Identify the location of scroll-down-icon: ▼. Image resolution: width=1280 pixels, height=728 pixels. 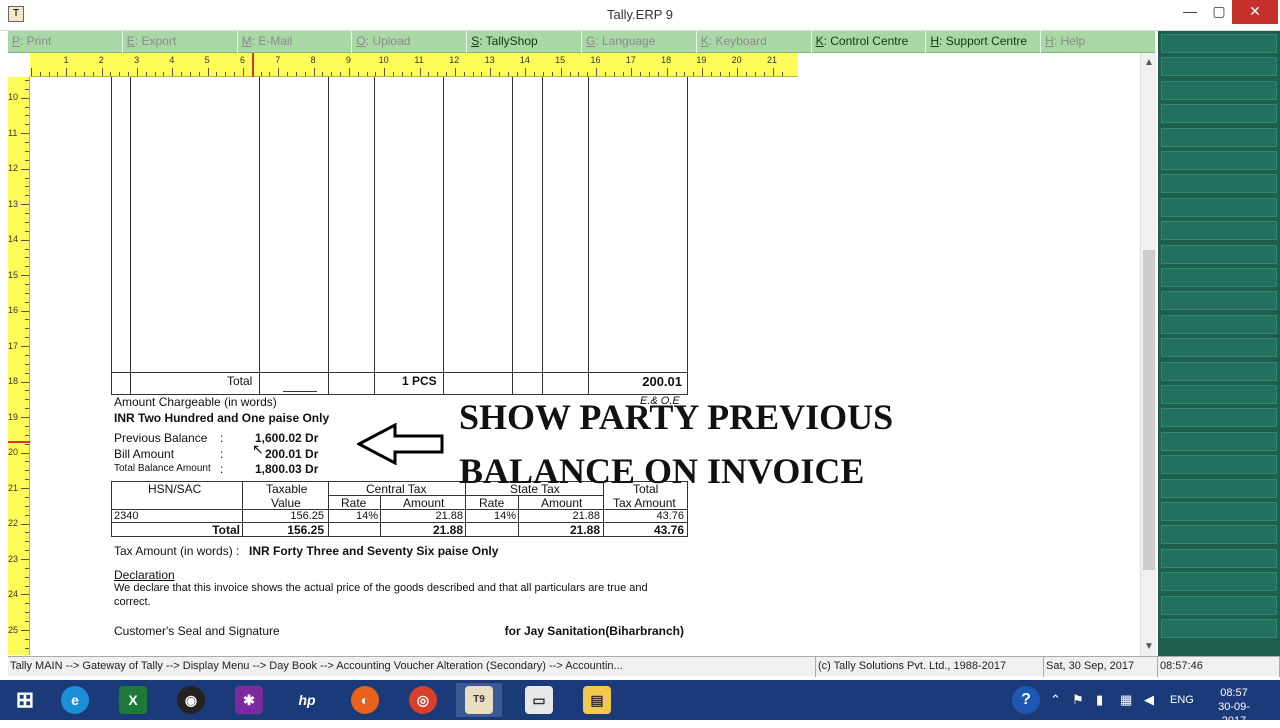
(1149, 646).